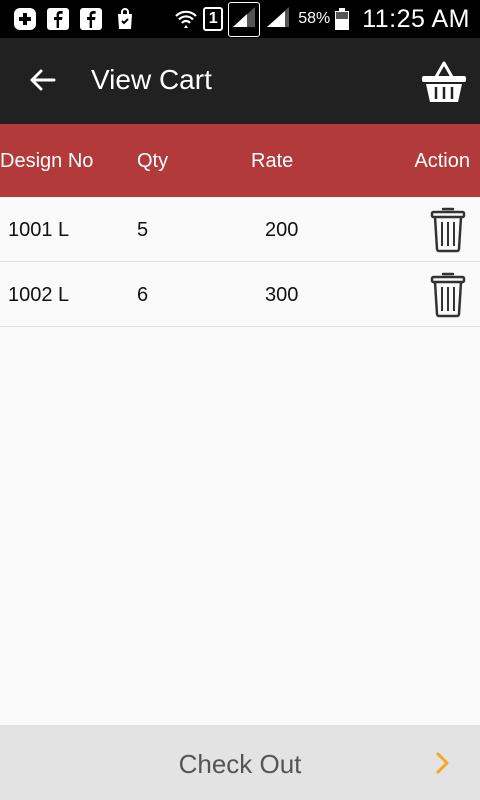  Describe the element at coordinates (314, 18) in the screenshot. I see `battery-percent: 58%` at that location.